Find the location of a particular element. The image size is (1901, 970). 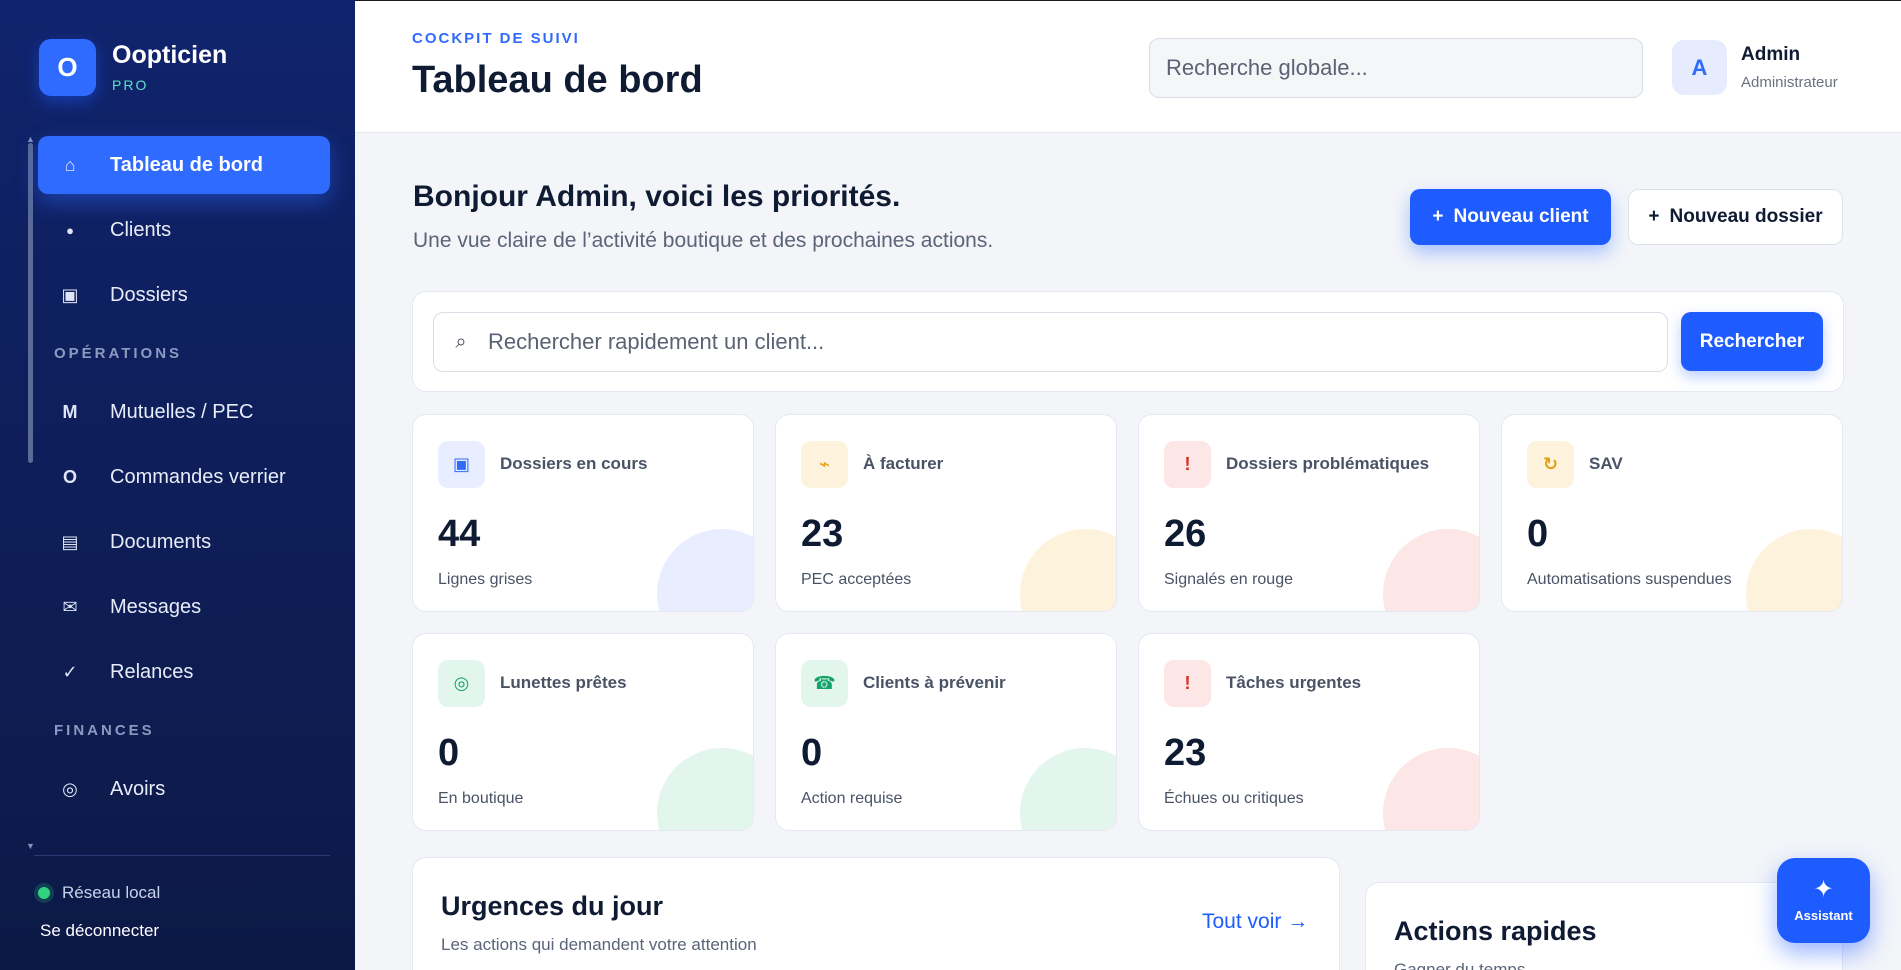

stat-card-a-facturer: ⌁ À facturer 23 PEC acceptées is located at coordinates (946, 513).